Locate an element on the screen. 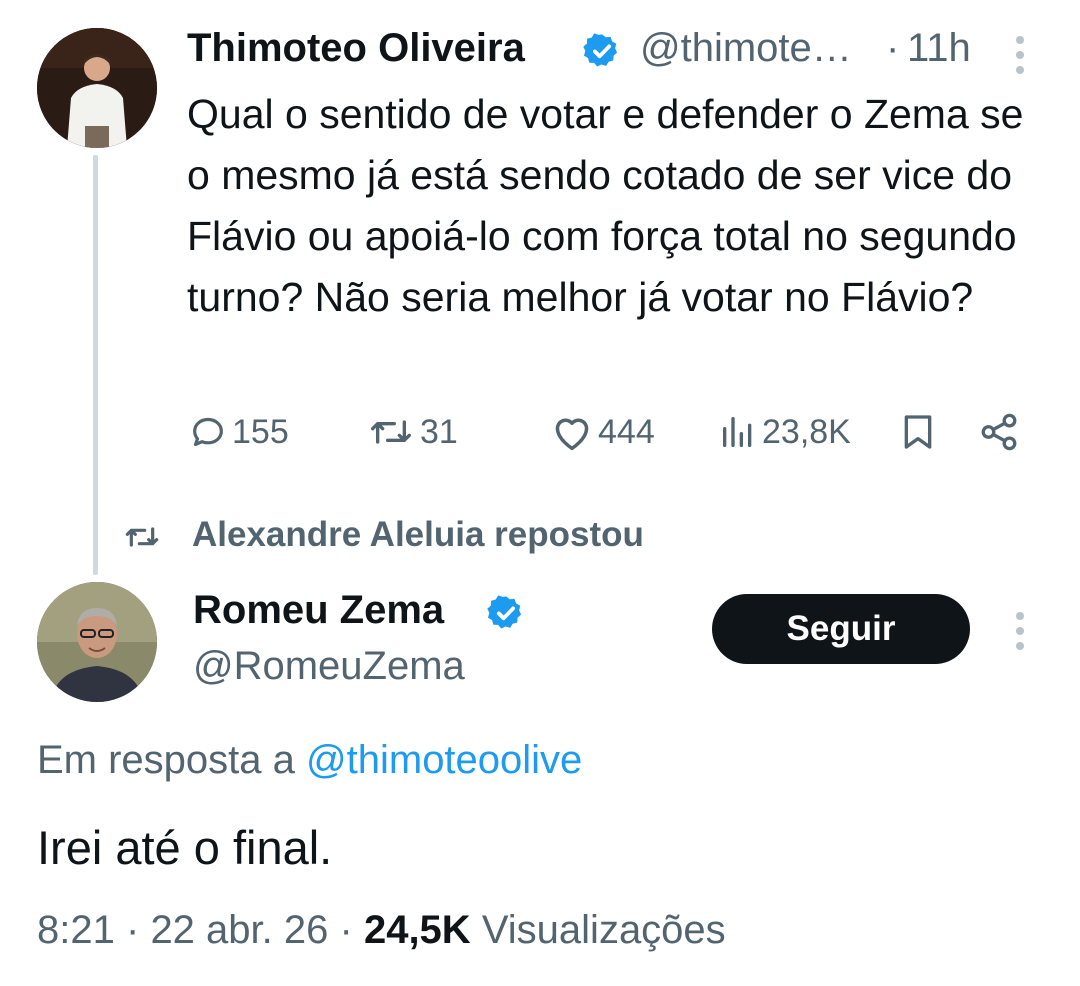 The image size is (1080, 986). like-button: 444 is located at coordinates (602, 432).